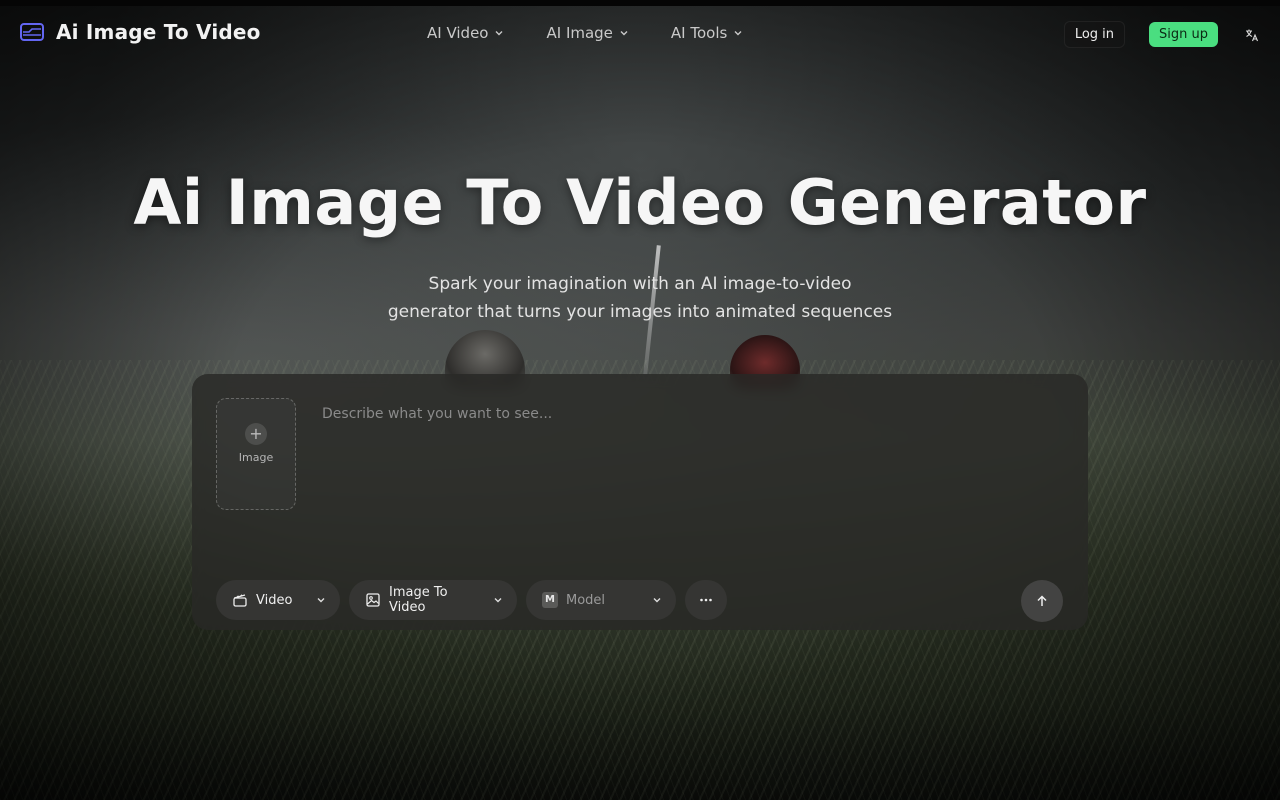 The height and width of the screenshot is (800, 1280). Describe the element at coordinates (458, 33) in the screenshot. I see `nav-label: AI Video` at that location.